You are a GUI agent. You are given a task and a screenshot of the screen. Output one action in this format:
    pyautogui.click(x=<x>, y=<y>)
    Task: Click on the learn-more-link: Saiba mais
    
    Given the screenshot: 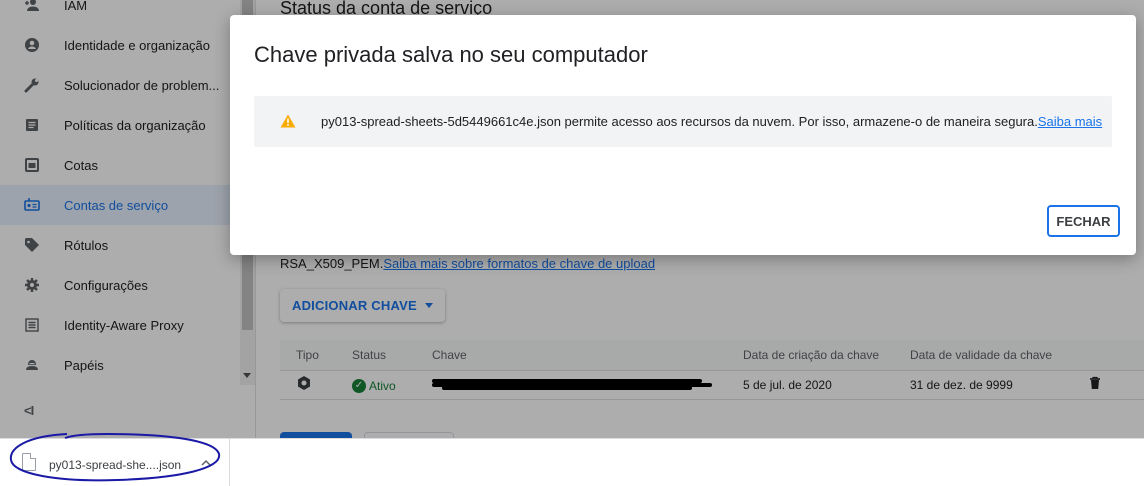 What is the action you would take?
    pyautogui.click(x=1070, y=121)
    